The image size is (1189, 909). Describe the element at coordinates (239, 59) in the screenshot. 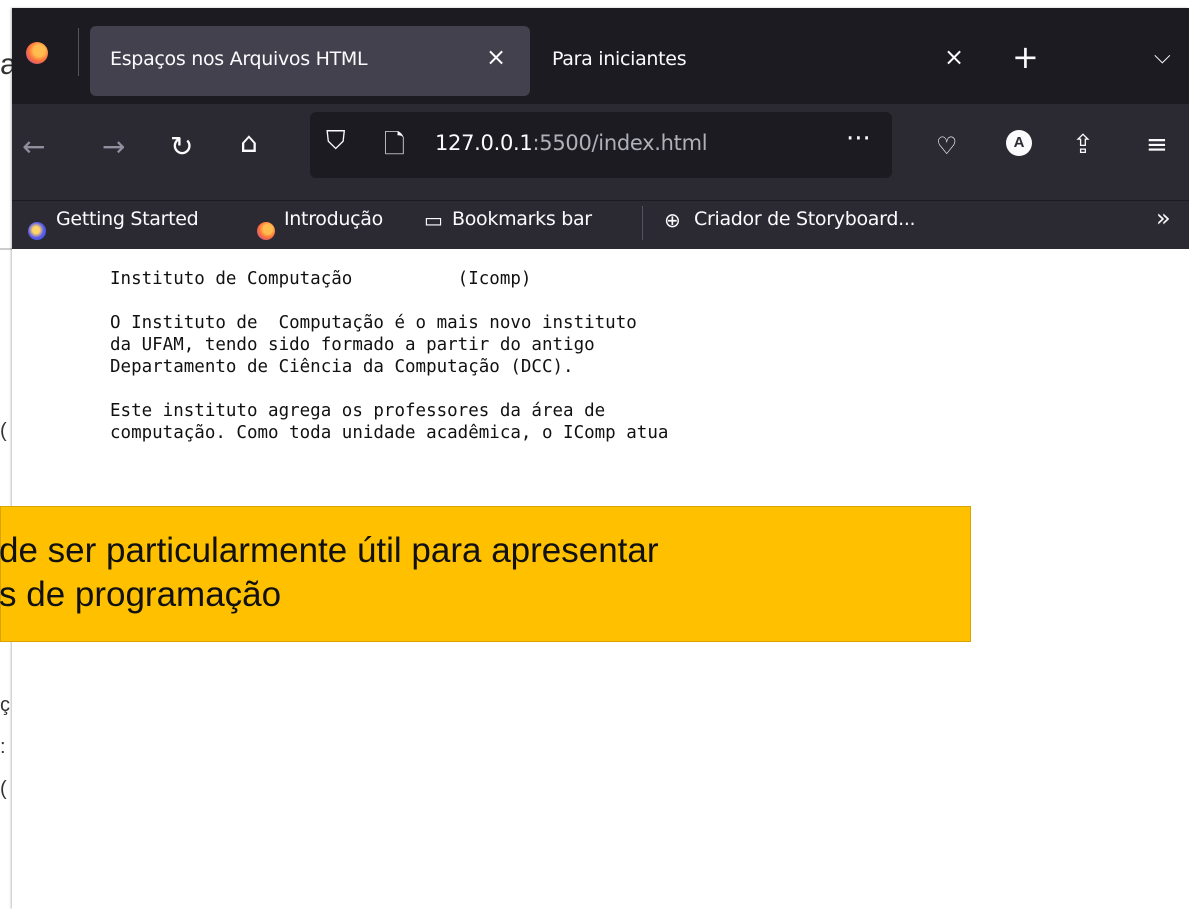

I see `tab-title: Espaços nos Arquivos HTML` at that location.